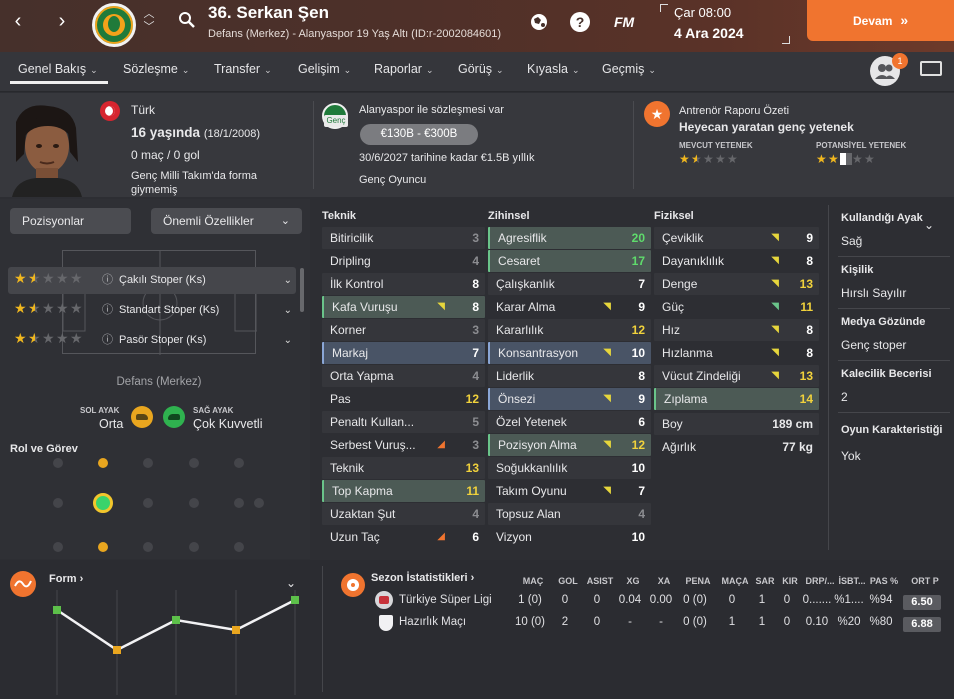 This screenshot has height=699, width=954. I want to click on role-row: ★★★★★ ⓘ Pasör Stoper (Ks) ⌄, so click(152, 340).